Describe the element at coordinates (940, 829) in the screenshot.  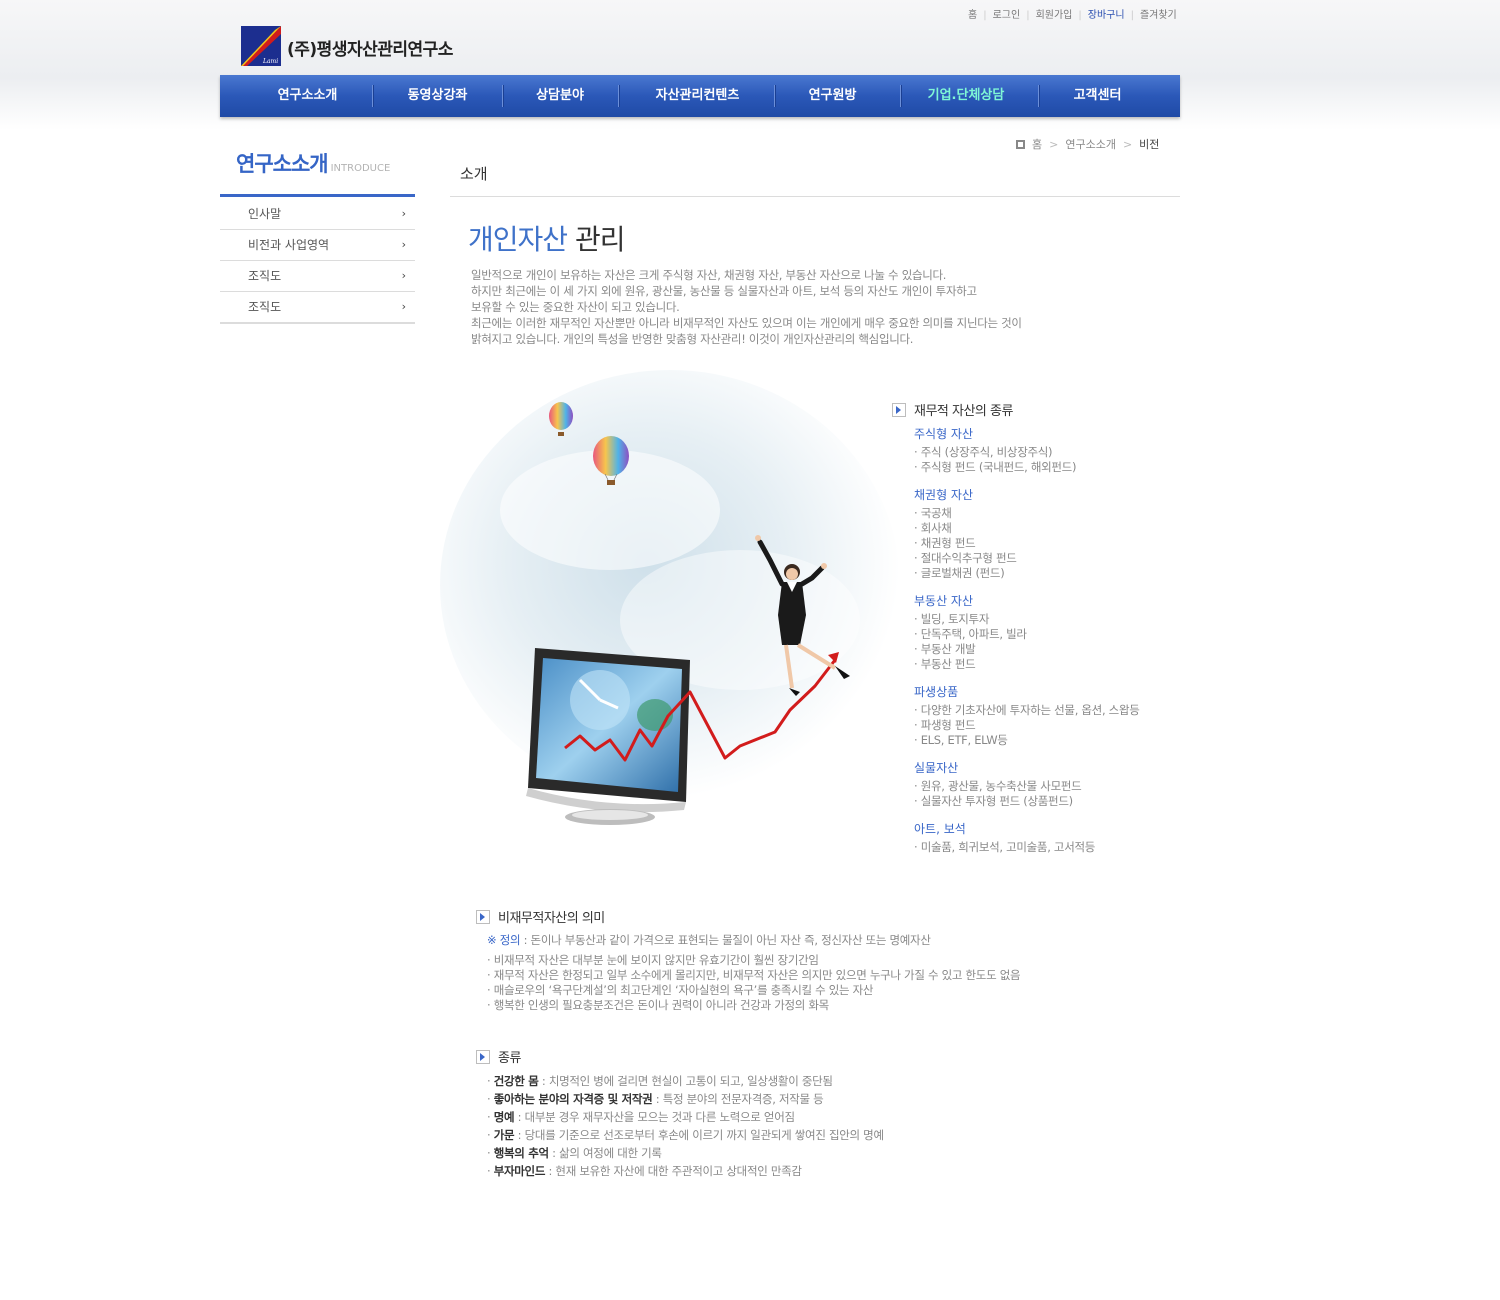
I see `asset-category: 아트, 보석` at that location.